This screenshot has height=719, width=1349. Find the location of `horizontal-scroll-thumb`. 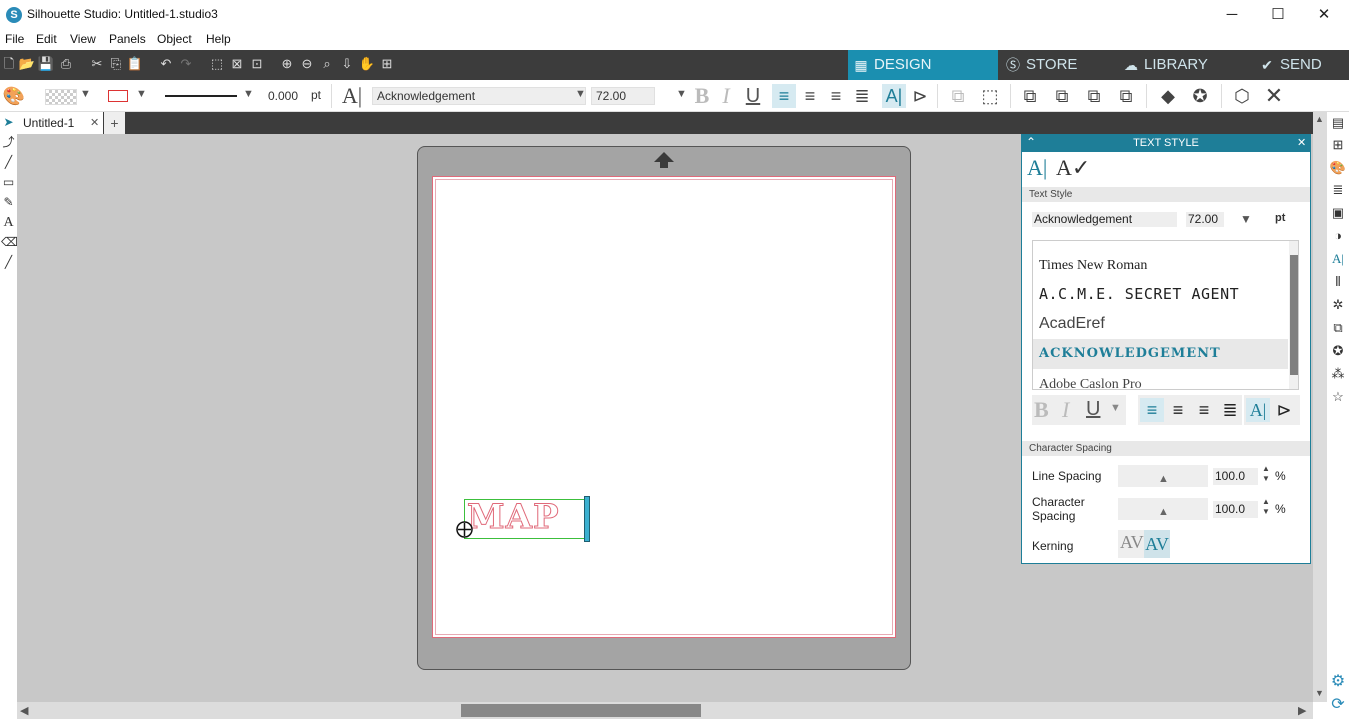

horizontal-scroll-thumb is located at coordinates (581, 710).